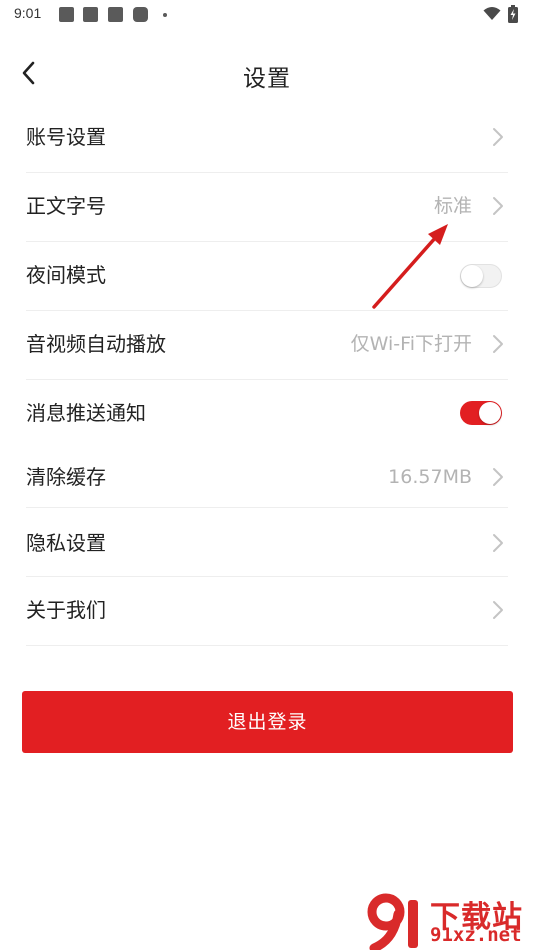  Describe the element at coordinates (476, 935) in the screenshot. I see `watermark-text-bottom: 91xz.net` at that location.